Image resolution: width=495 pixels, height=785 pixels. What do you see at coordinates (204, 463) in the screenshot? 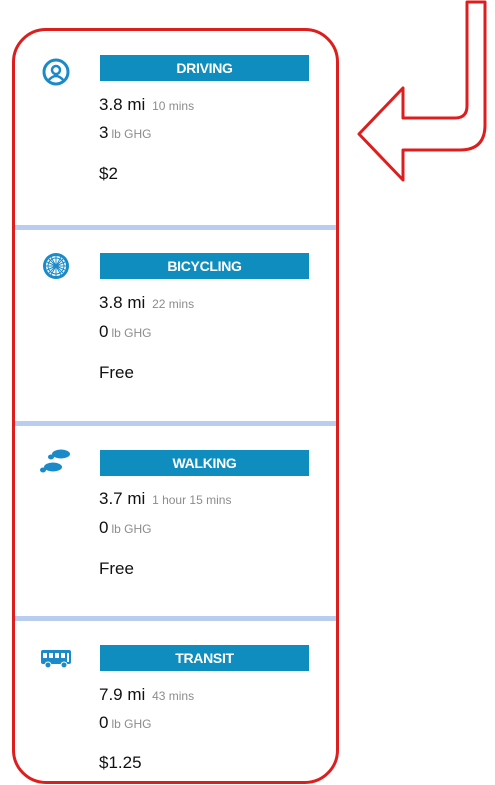
I see `mode-walking-label: WALKING` at bounding box center [204, 463].